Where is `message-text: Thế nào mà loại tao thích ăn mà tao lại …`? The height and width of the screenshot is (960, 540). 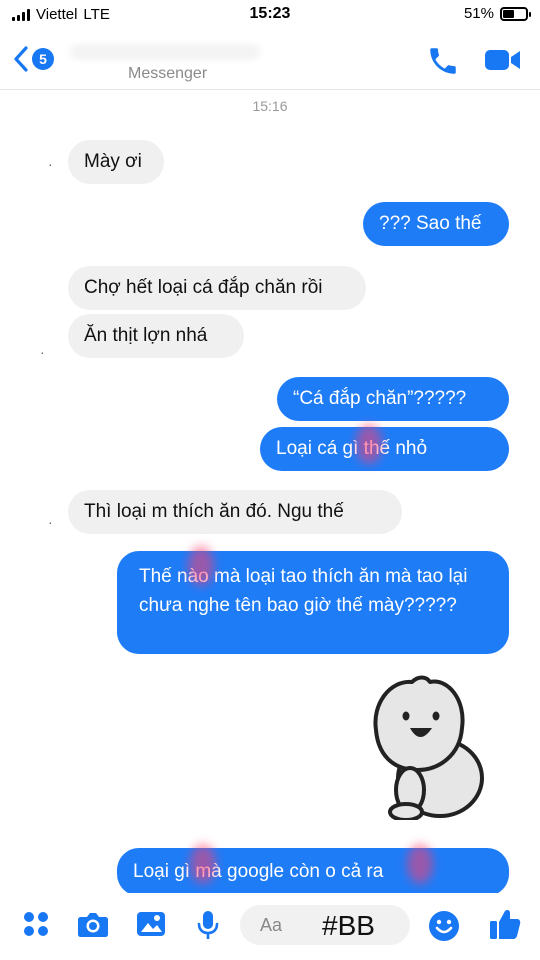
message-text: Thế nào mà loại tao thích ăn mà tao lại … is located at coordinates (303, 591).